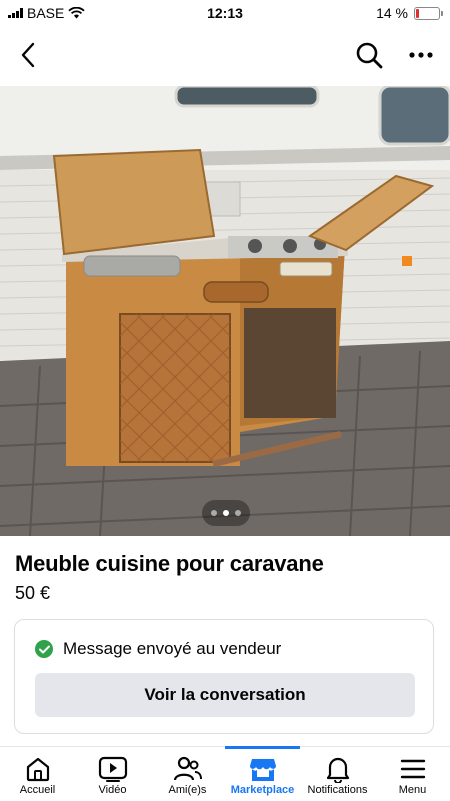 The image size is (450, 801). What do you see at coordinates (169, 563) in the screenshot?
I see `listing-title: Meuble cuisine pour caravane` at bounding box center [169, 563].